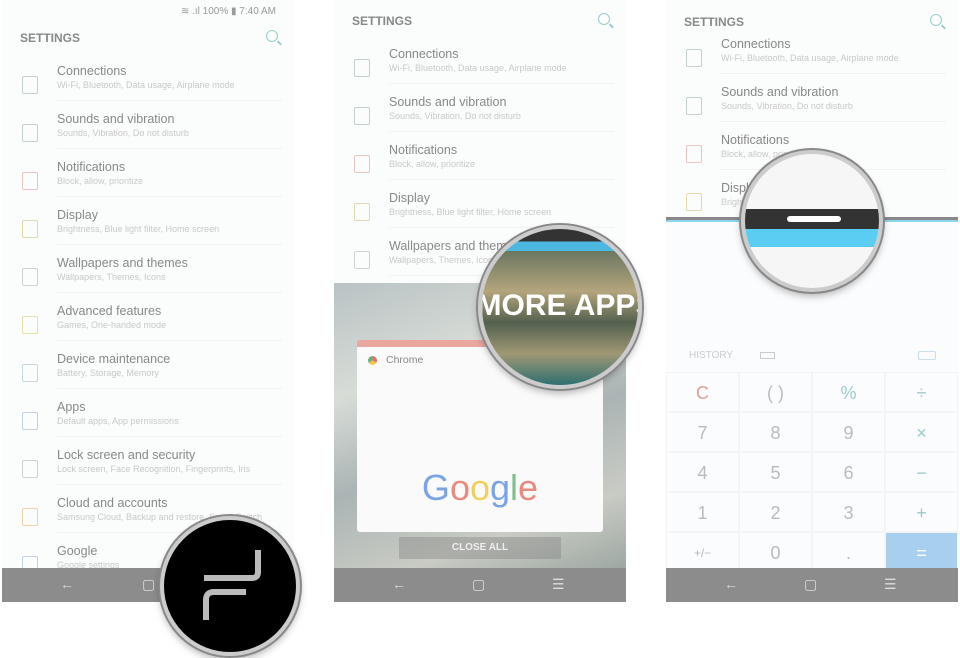  What do you see at coordinates (848, 512) in the screenshot?
I see `key-14: 3` at bounding box center [848, 512].